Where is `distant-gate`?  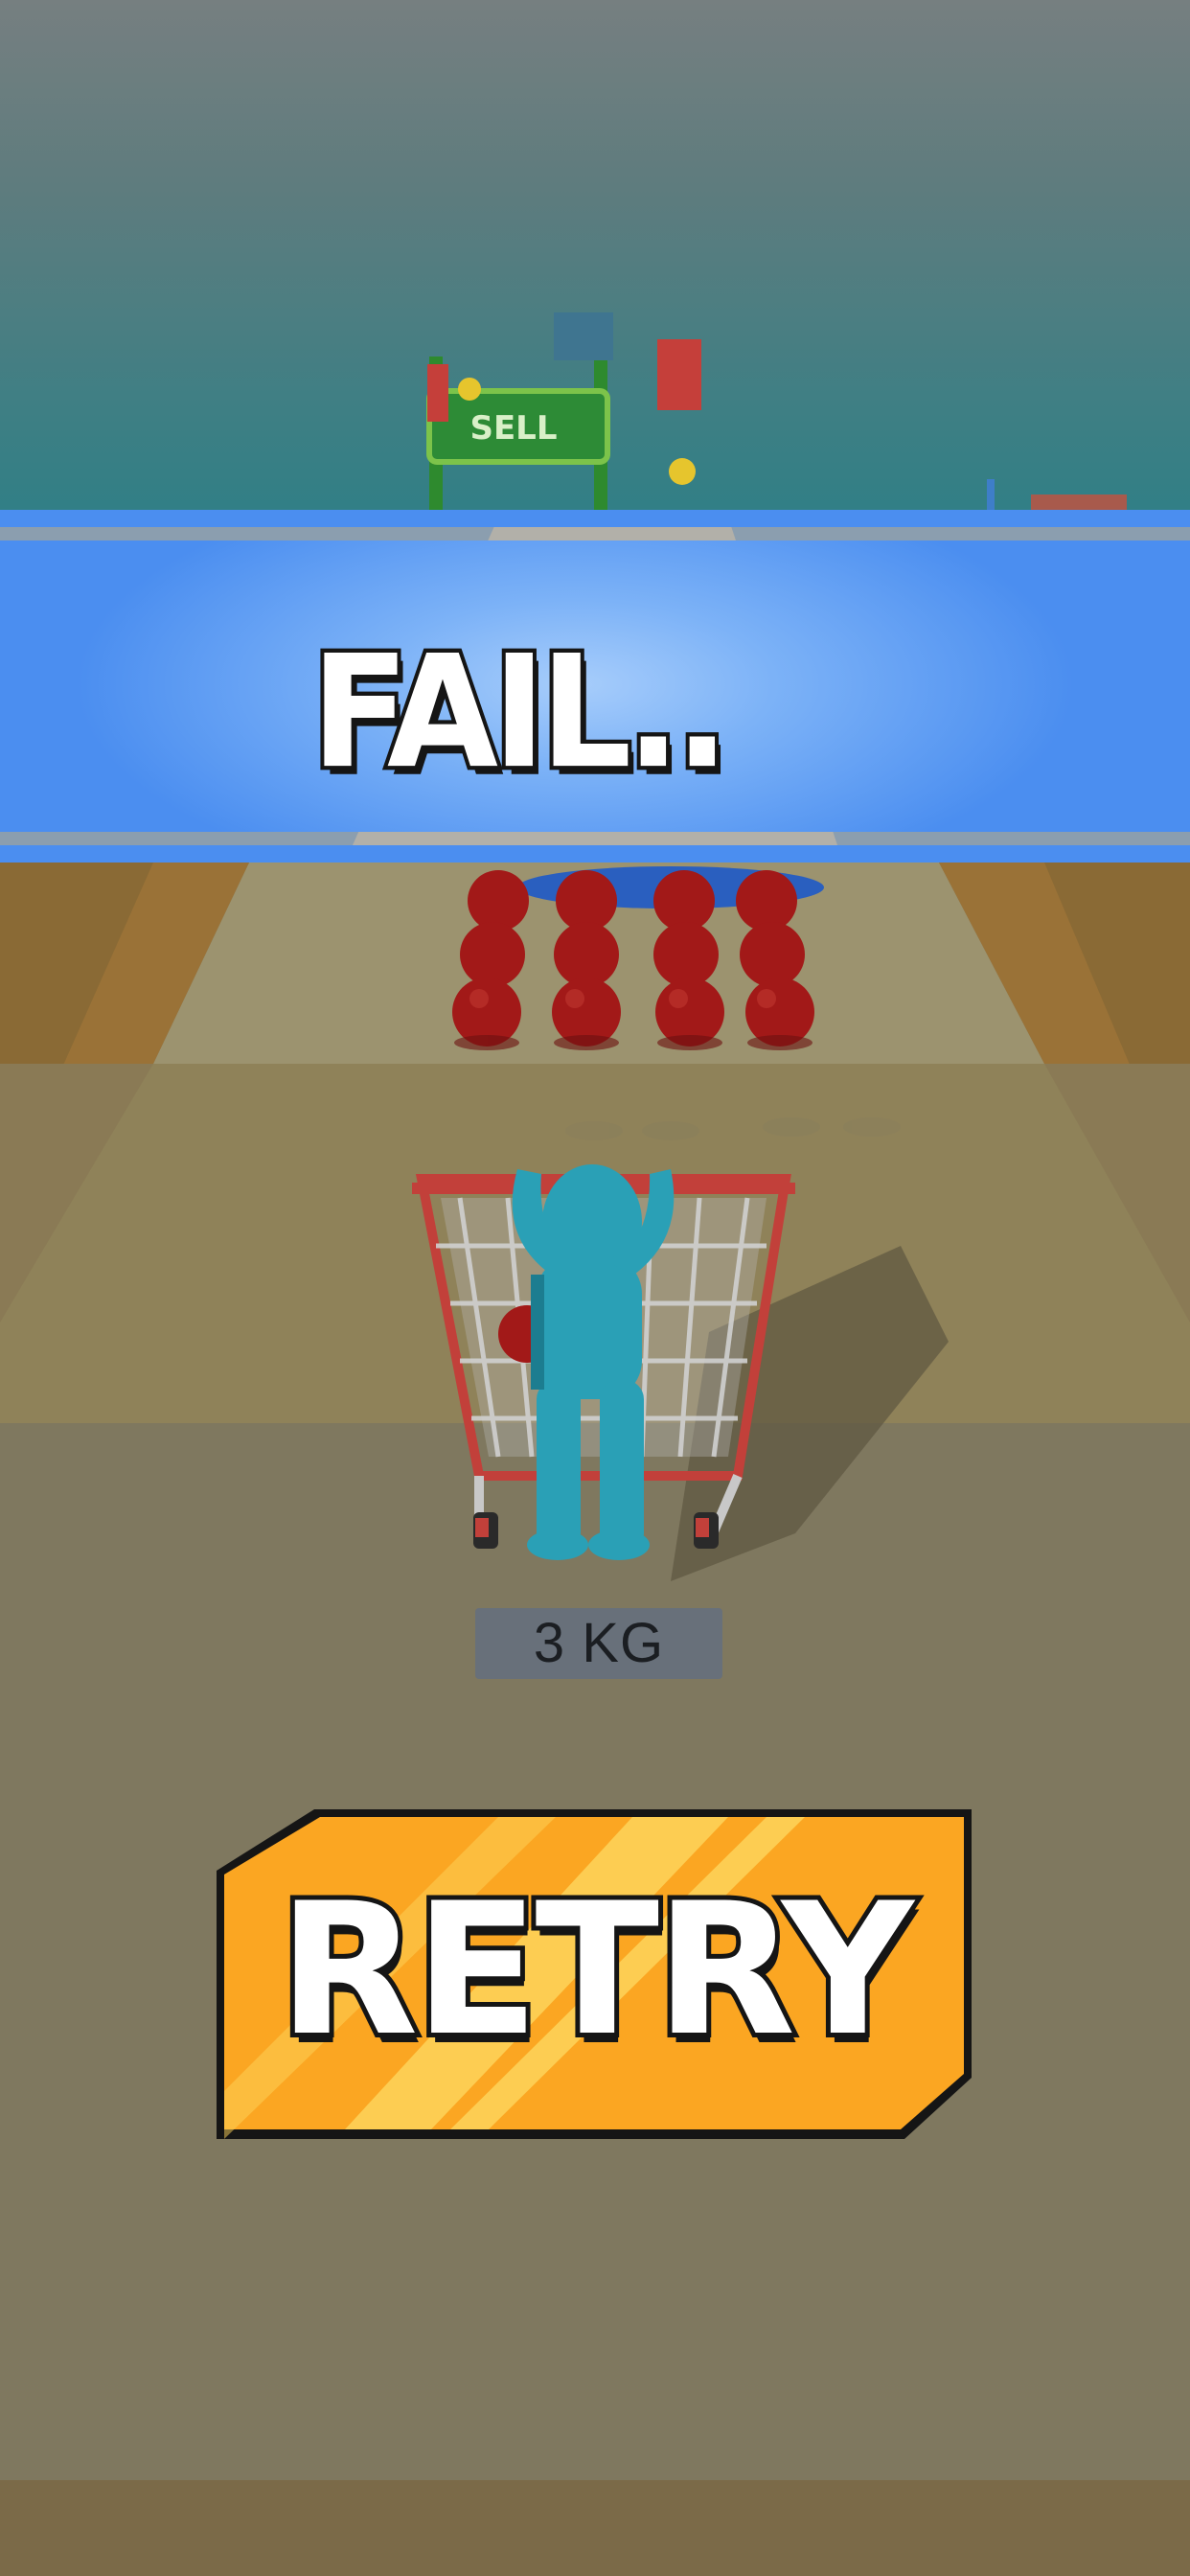 distant-gate is located at coordinates (679, 374).